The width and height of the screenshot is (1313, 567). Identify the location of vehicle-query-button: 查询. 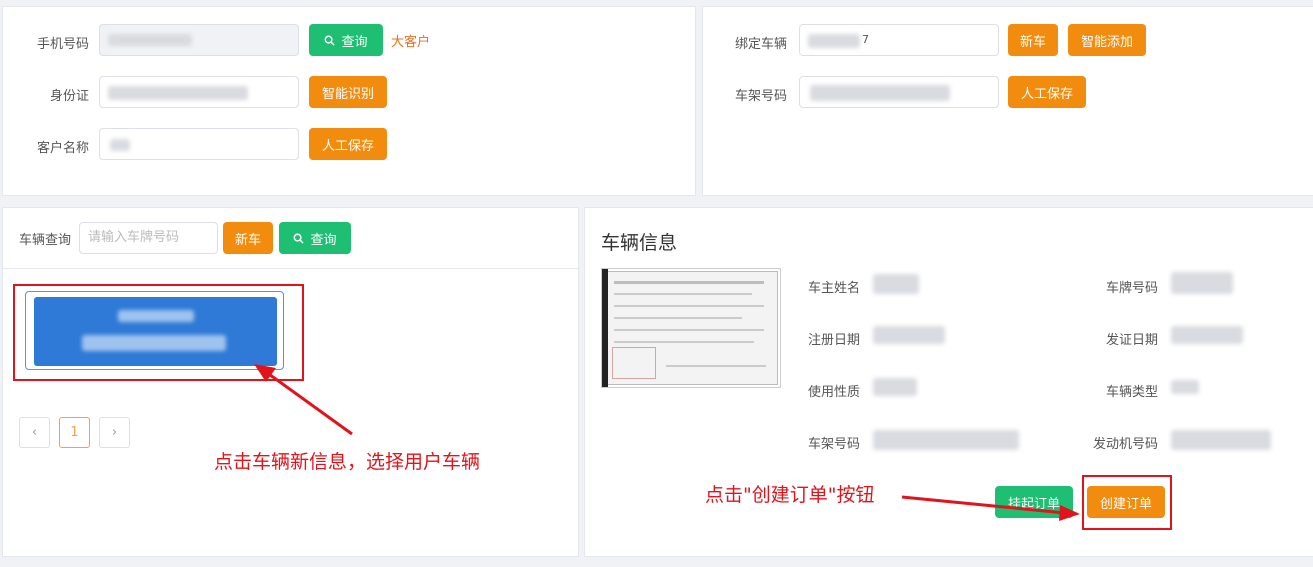
(315, 238).